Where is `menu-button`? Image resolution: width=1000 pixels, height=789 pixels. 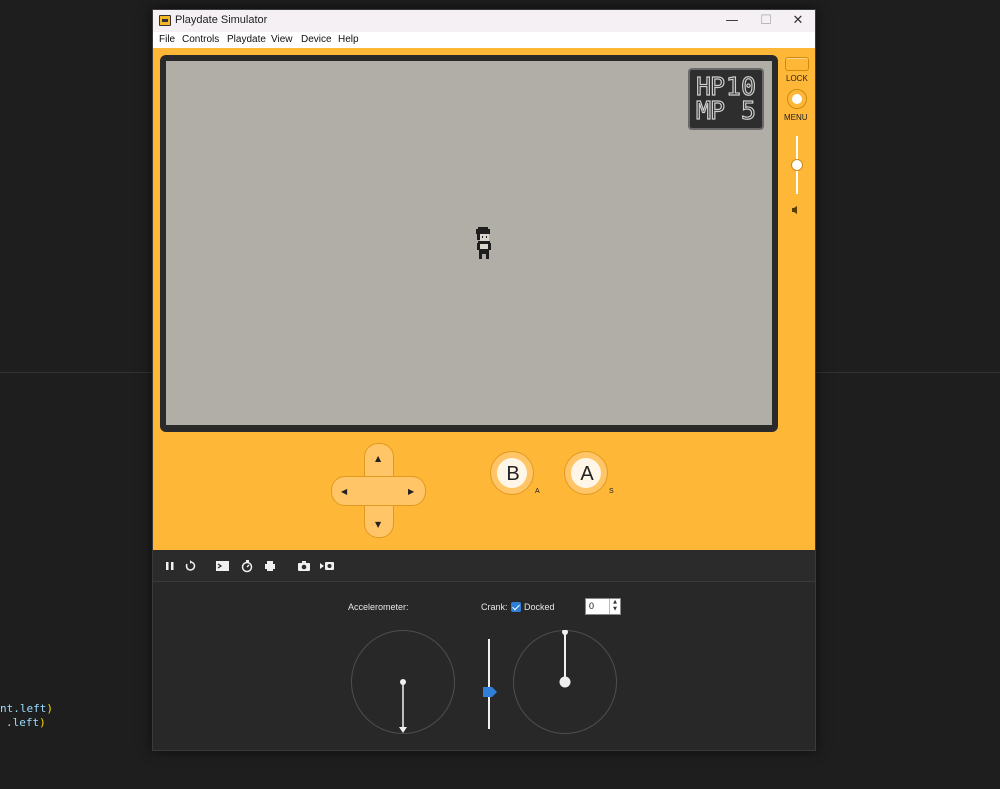 menu-button is located at coordinates (797, 99).